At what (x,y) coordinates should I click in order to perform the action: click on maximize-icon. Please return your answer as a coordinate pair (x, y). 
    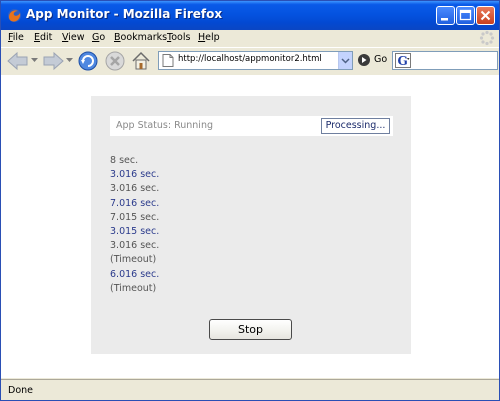
    Looking at the image, I should click on (465, 15).